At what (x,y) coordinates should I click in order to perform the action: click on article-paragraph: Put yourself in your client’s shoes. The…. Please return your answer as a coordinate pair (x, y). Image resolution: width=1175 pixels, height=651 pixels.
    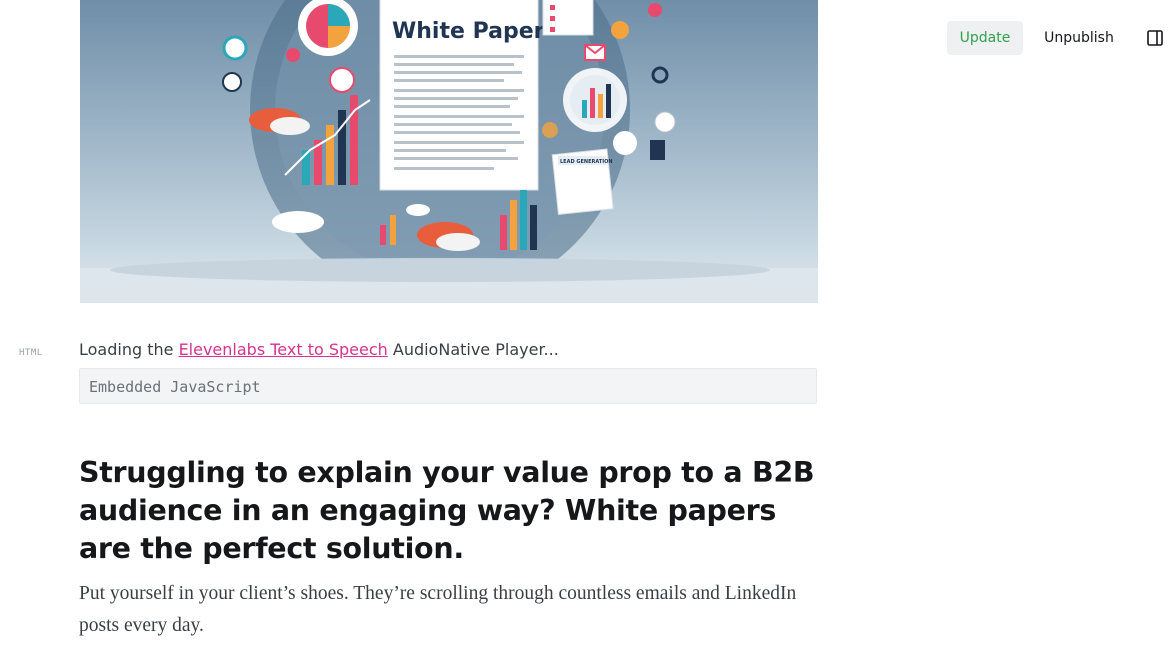
    Looking at the image, I should click on (449, 610).